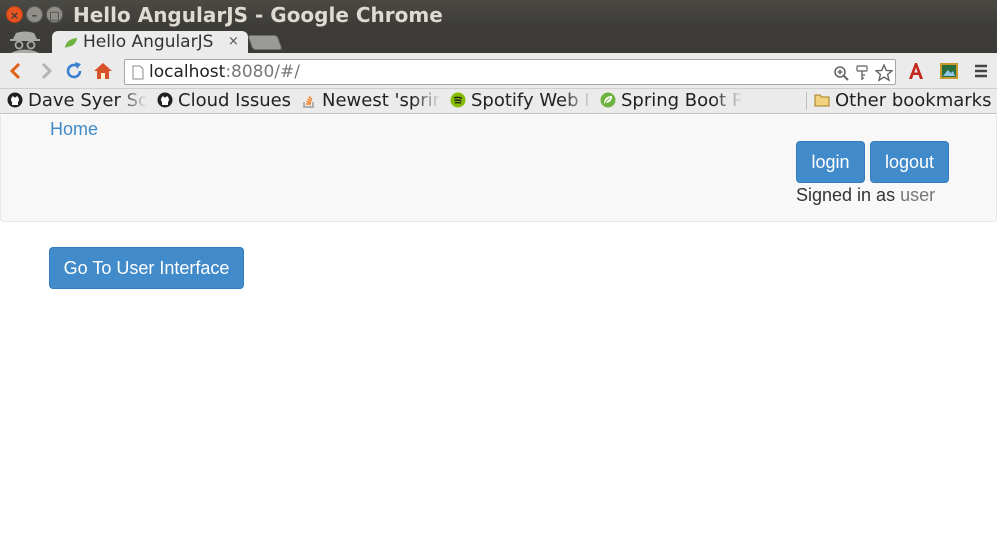  I want to click on signed-in-status: Signed in as user, so click(865, 195).